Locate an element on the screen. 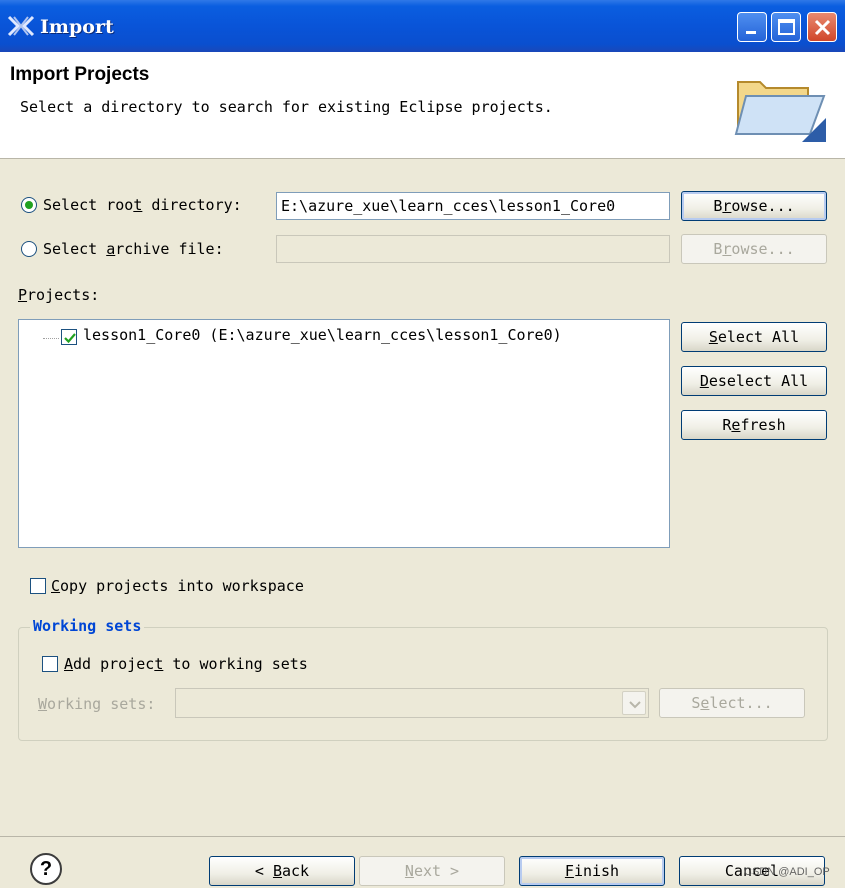 This screenshot has height=888, width=845. deselect-all-button: Deselect All is located at coordinates (754, 381).